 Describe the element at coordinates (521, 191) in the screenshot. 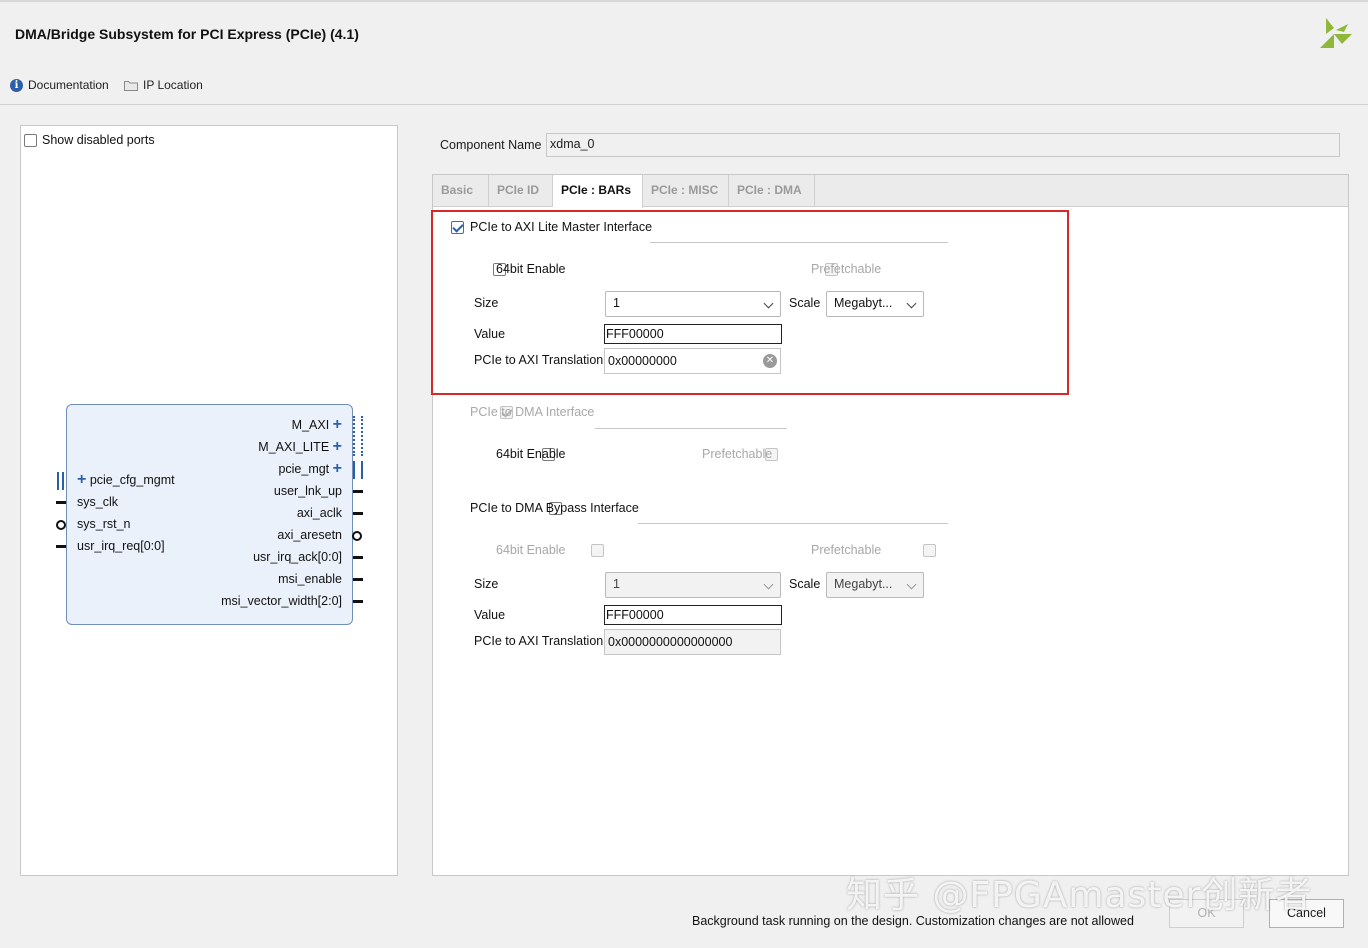

I see `tab-pcie-id: PCIe ID` at that location.